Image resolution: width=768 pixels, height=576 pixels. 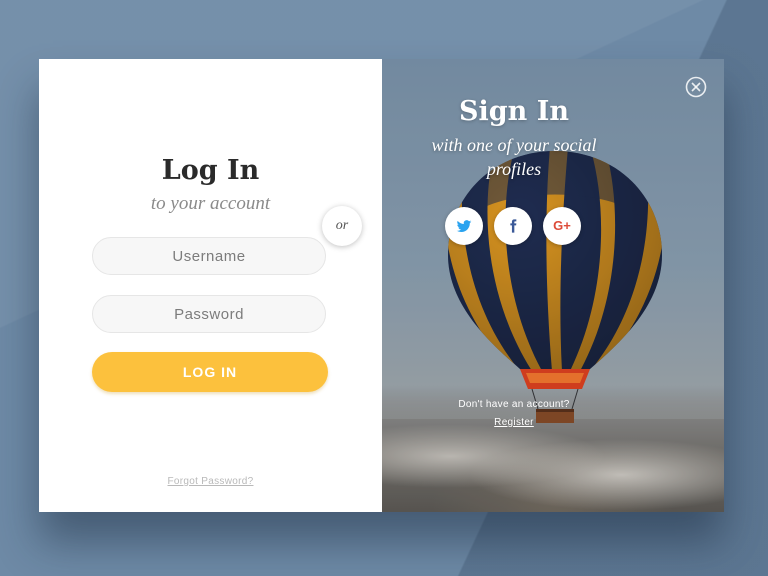 What do you see at coordinates (514, 157) in the screenshot?
I see `signin-subtitle: with one of your social profiles` at bounding box center [514, 157].